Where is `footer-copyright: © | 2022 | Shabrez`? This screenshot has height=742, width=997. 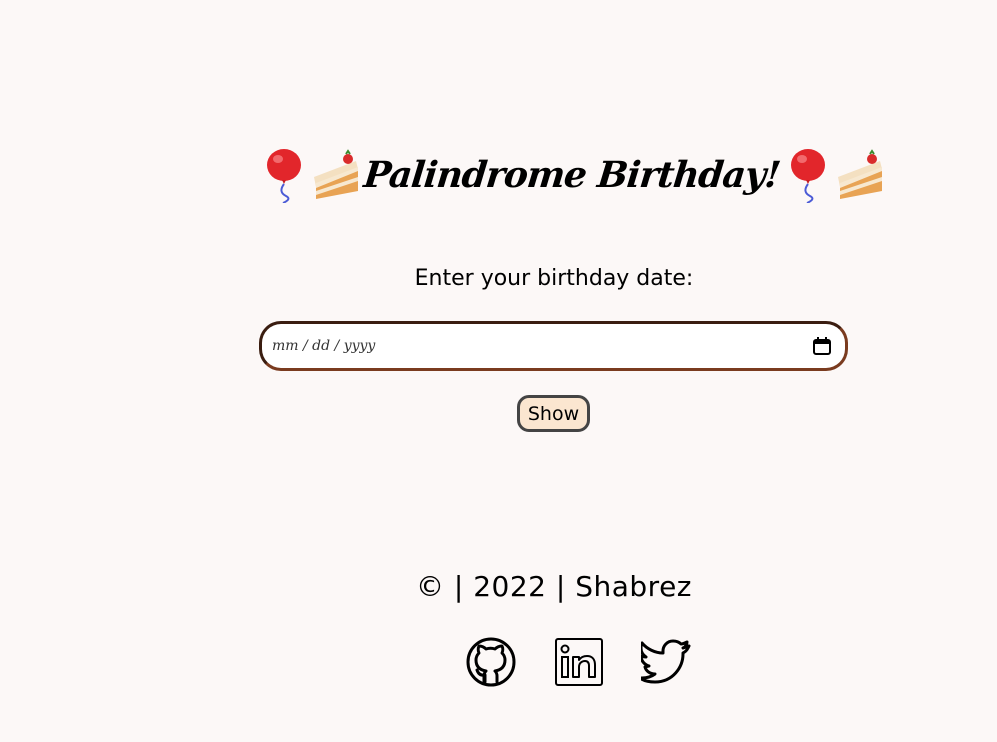
footer-copyright: © | 2022 | Shabrez is located at coordinates (554, 586).